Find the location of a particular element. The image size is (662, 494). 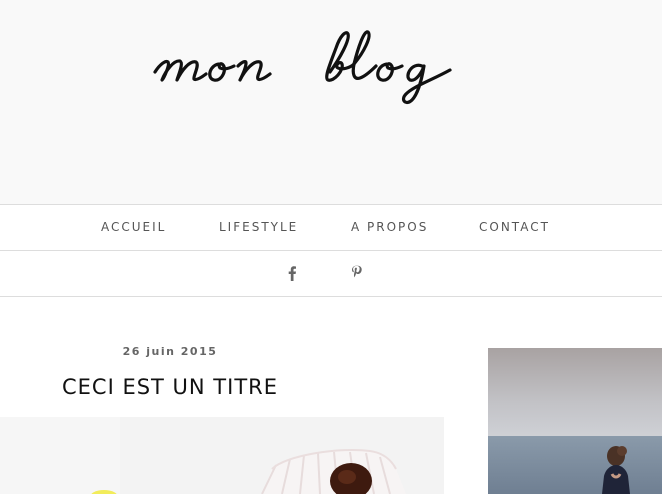

pinterest-icon is located at coordinates (358, 273).